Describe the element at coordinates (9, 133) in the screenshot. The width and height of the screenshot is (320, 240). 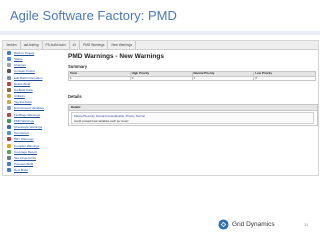
I see `chart-icon` at that location.